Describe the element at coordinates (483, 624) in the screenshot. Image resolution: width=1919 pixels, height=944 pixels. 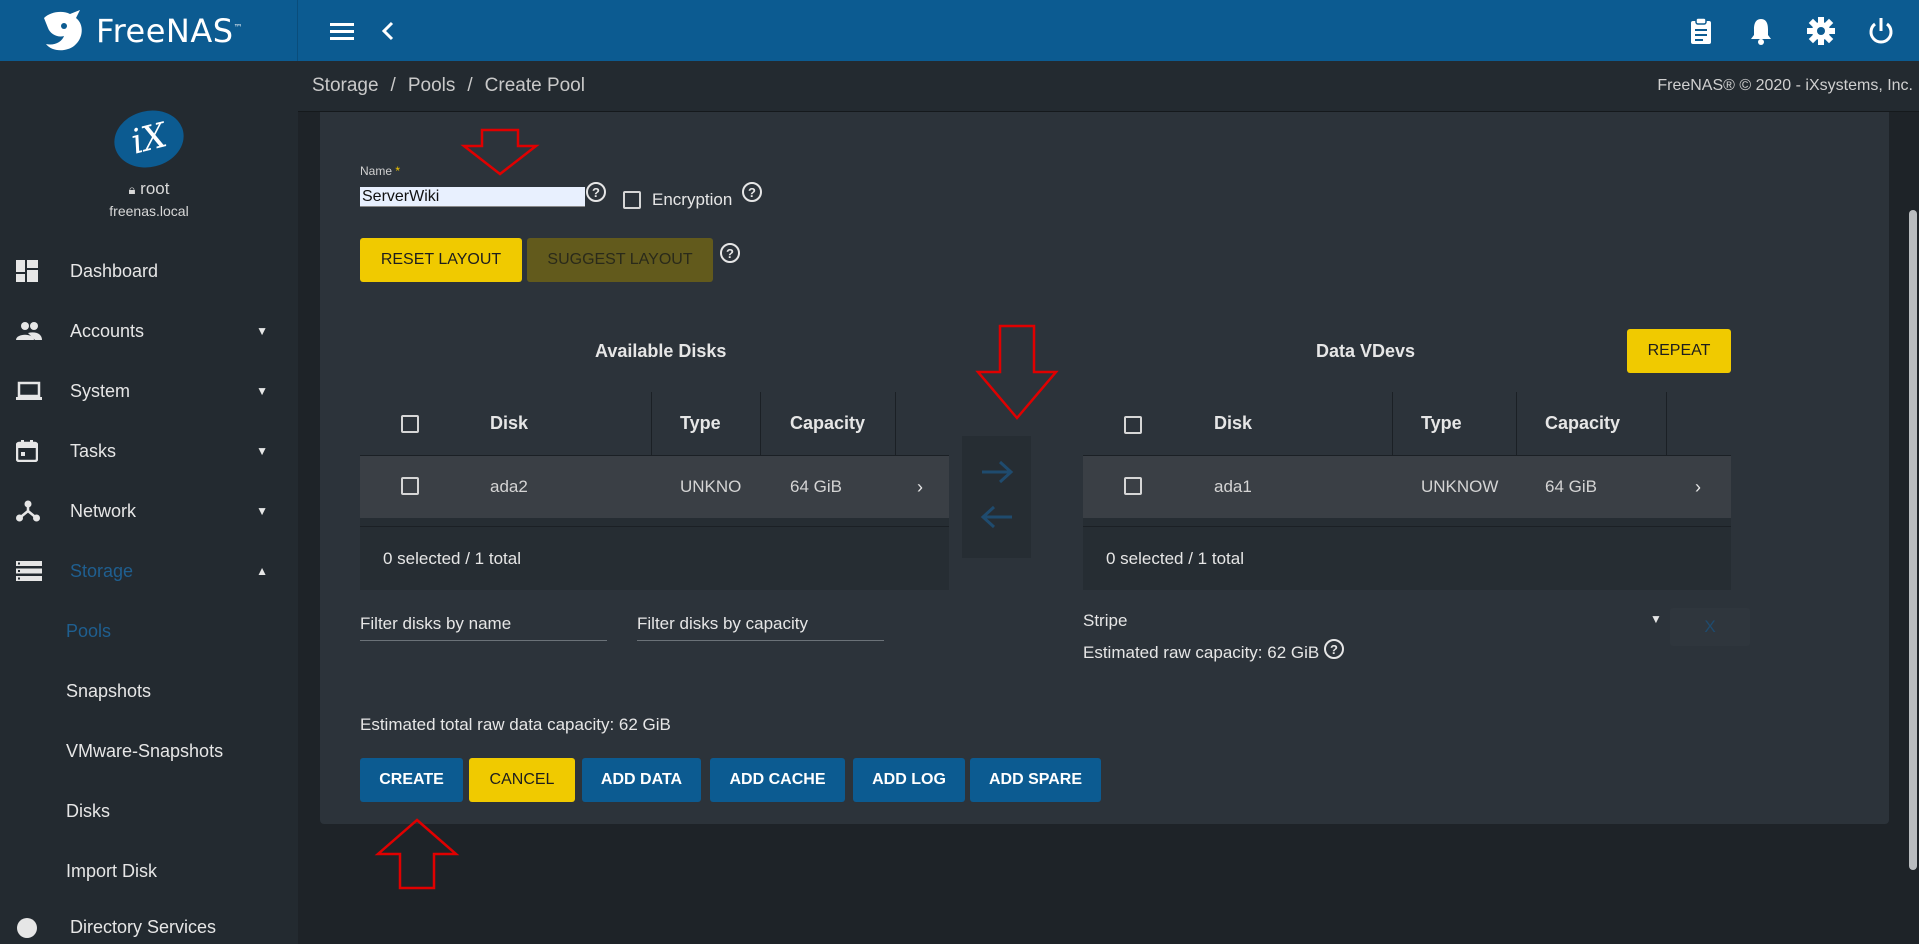
I see `filter-by-name-input: Filter disks by name` at that location.